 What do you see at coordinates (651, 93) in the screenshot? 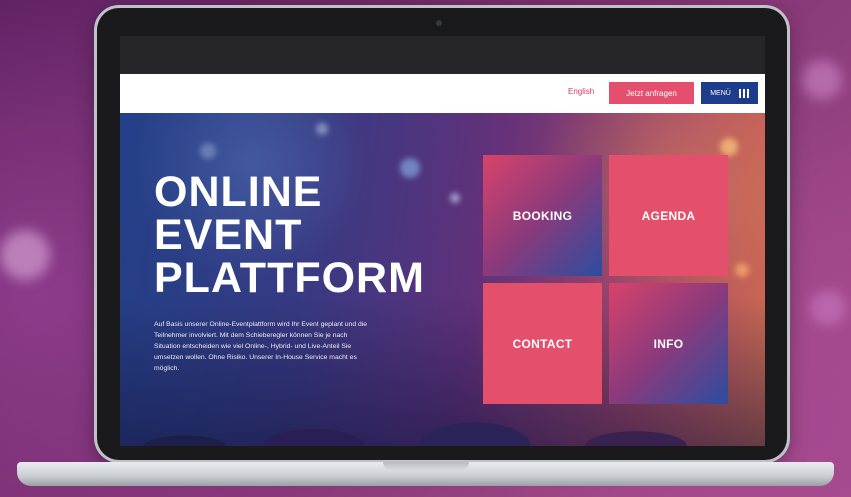
I see `request-button: Jetzt anfragen` at bounding box center [651, 93].